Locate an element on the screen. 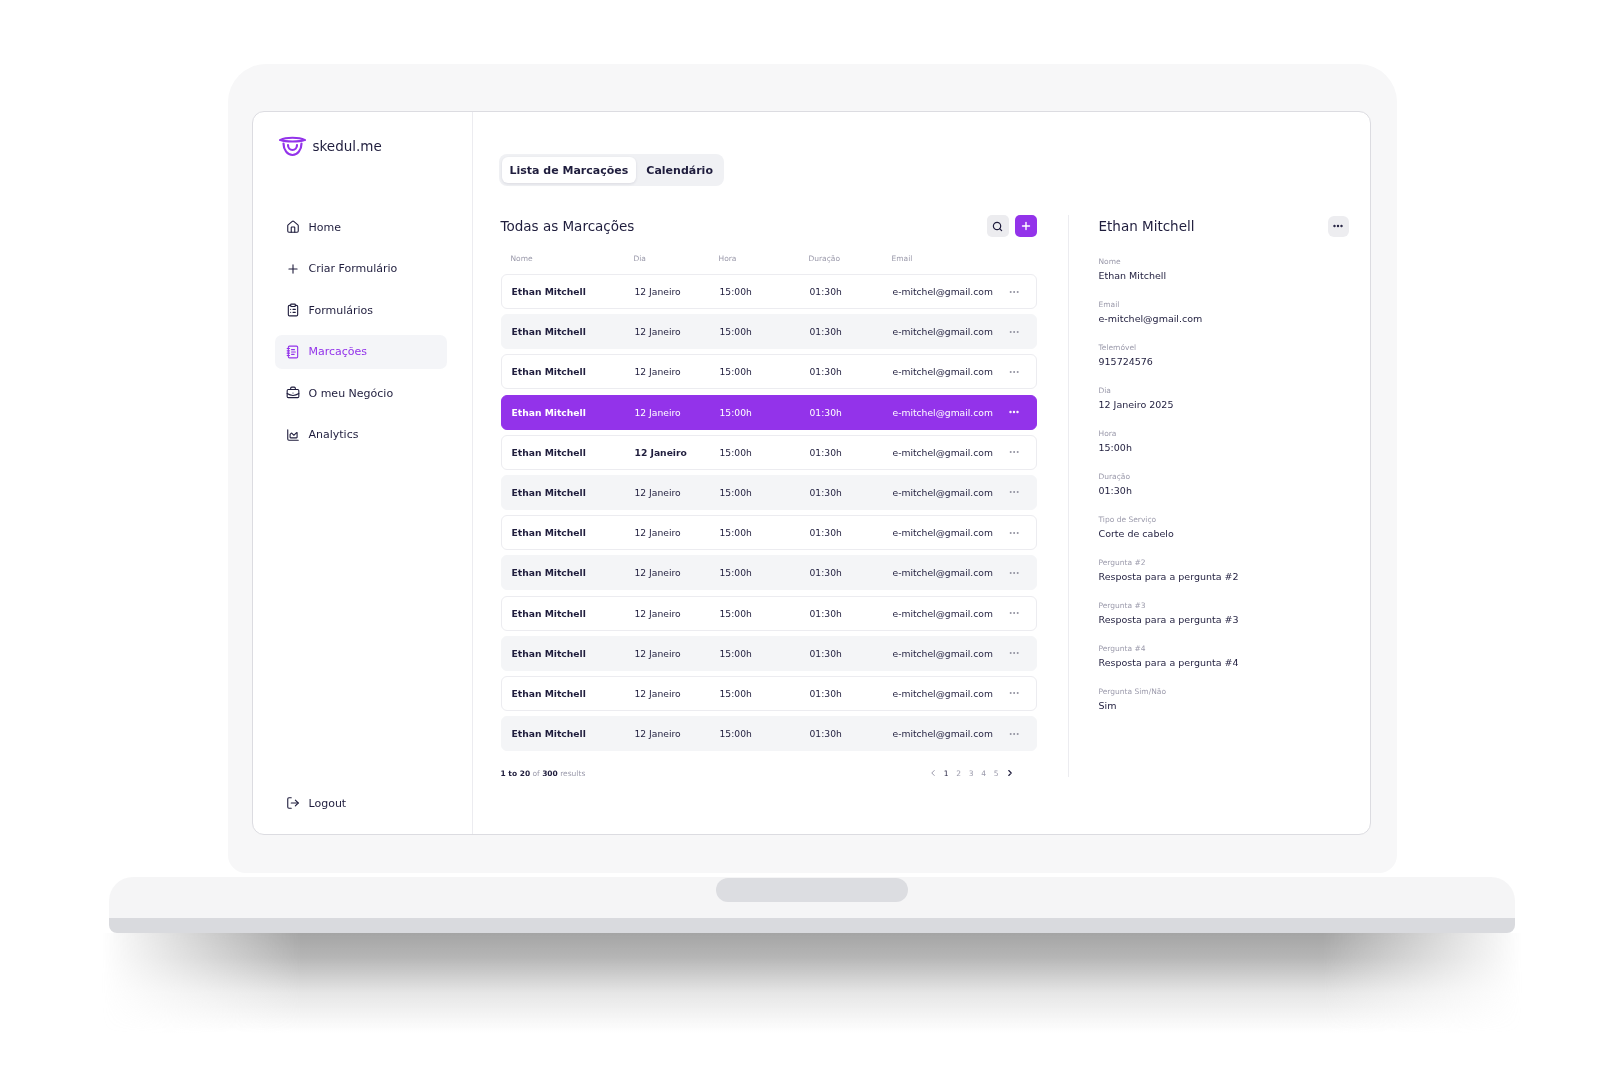  tab: Lista de Marcações is located at coordinates (569, 170).